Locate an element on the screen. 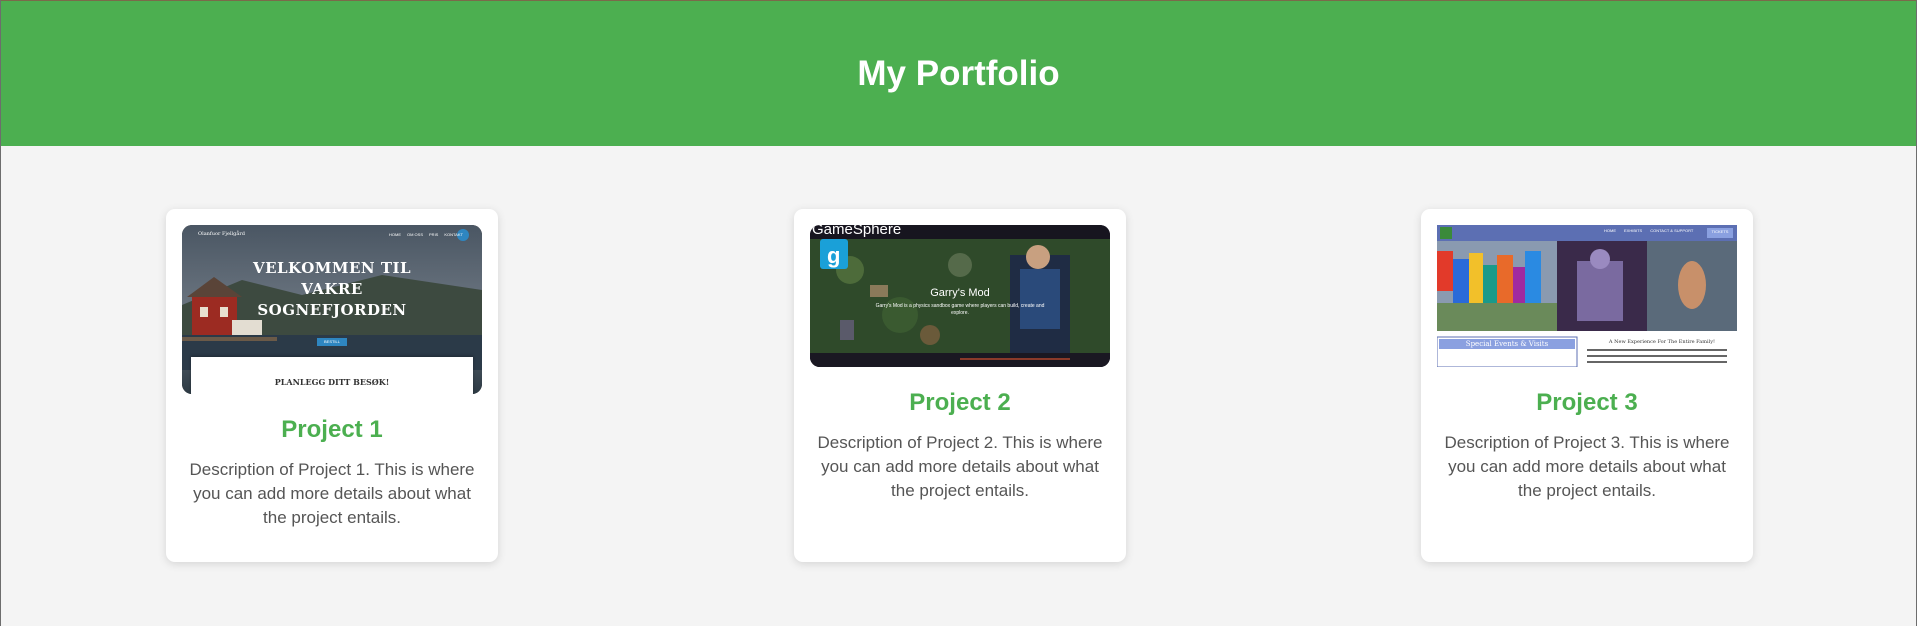 This screenshot has height=626, width=1917. project-3-nav-item: HOME is located at coordinates (1610, 230).